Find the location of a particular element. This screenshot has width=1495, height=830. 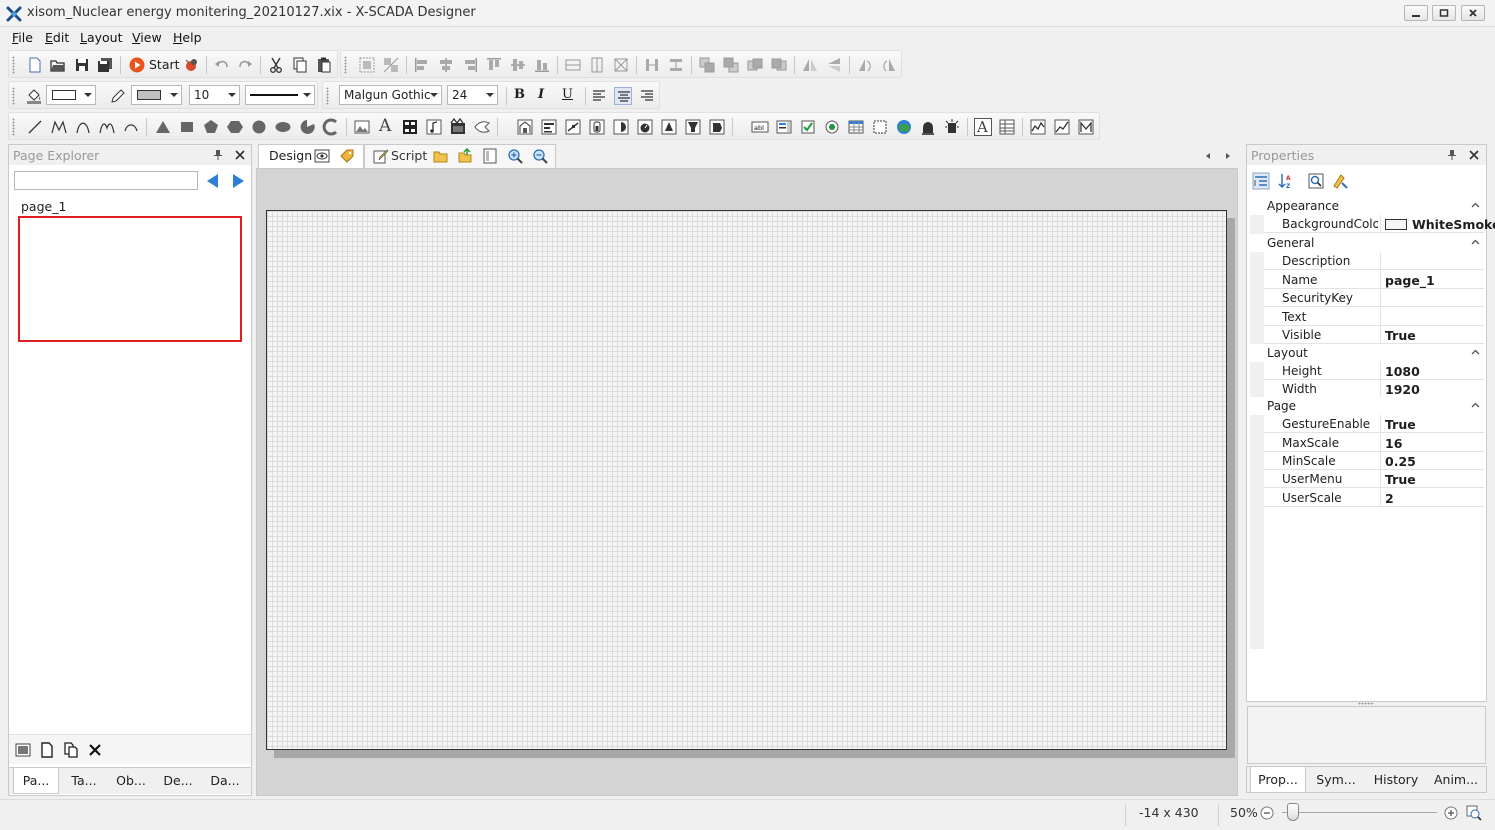

preview-eye-icon is located at coordinates (322, 156).